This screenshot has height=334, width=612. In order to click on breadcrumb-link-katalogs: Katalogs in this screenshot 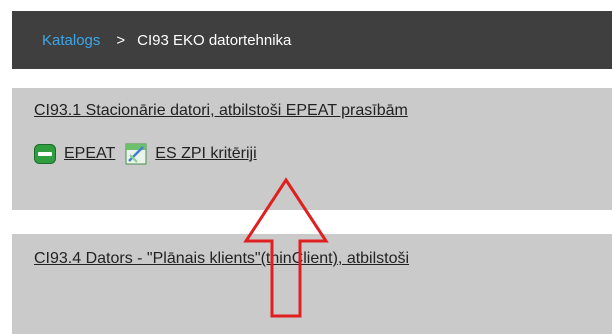, I will do `click(71, 40)`.